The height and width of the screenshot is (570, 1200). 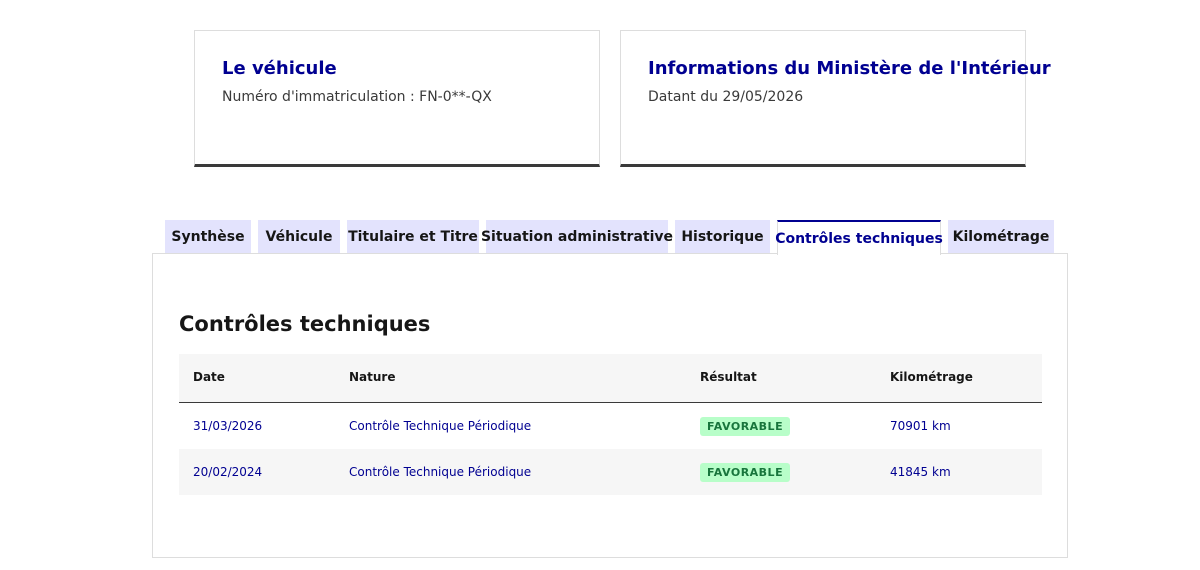 What do you see at coordinates (610, 378) in the screenshot?
I see `table-header: Date Nature Résultat Kilométrage` at bounding box center [610, 378].